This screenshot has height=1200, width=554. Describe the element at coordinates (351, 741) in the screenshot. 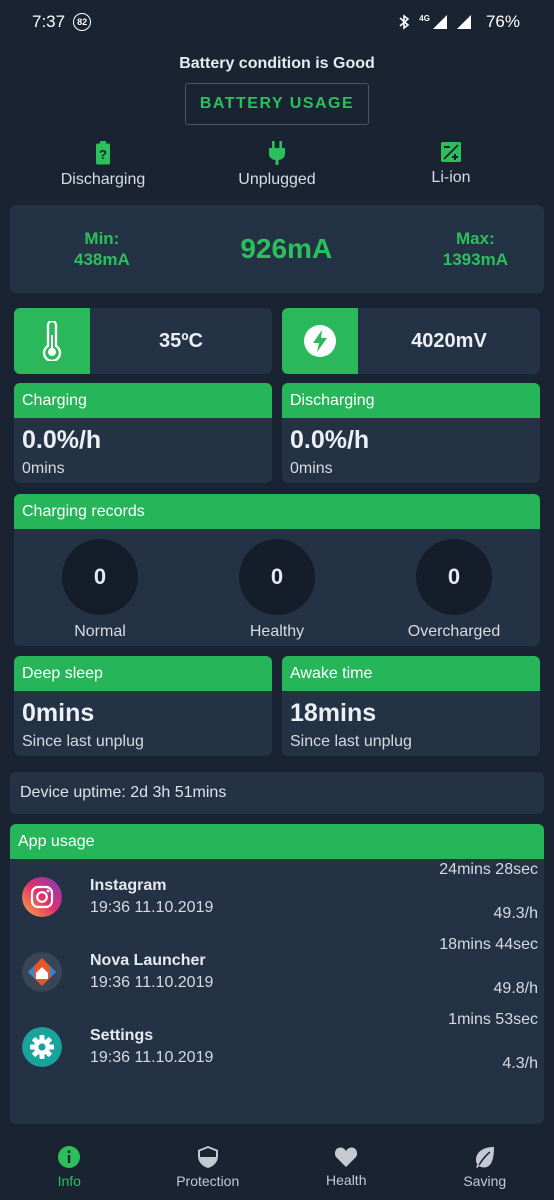

I see `awake-sub: Since last unplug` at that location.